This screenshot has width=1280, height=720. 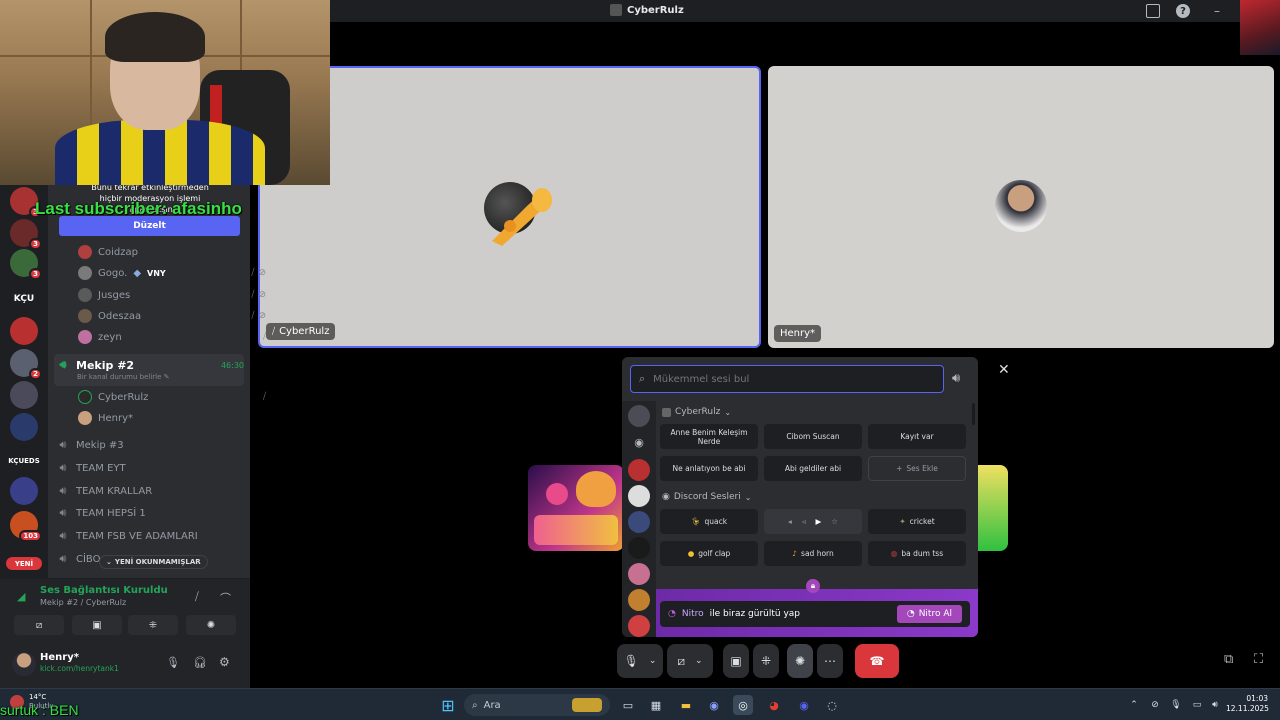 I want to click on voice-member: zeyn ⧸, so click(x=172, y=337).